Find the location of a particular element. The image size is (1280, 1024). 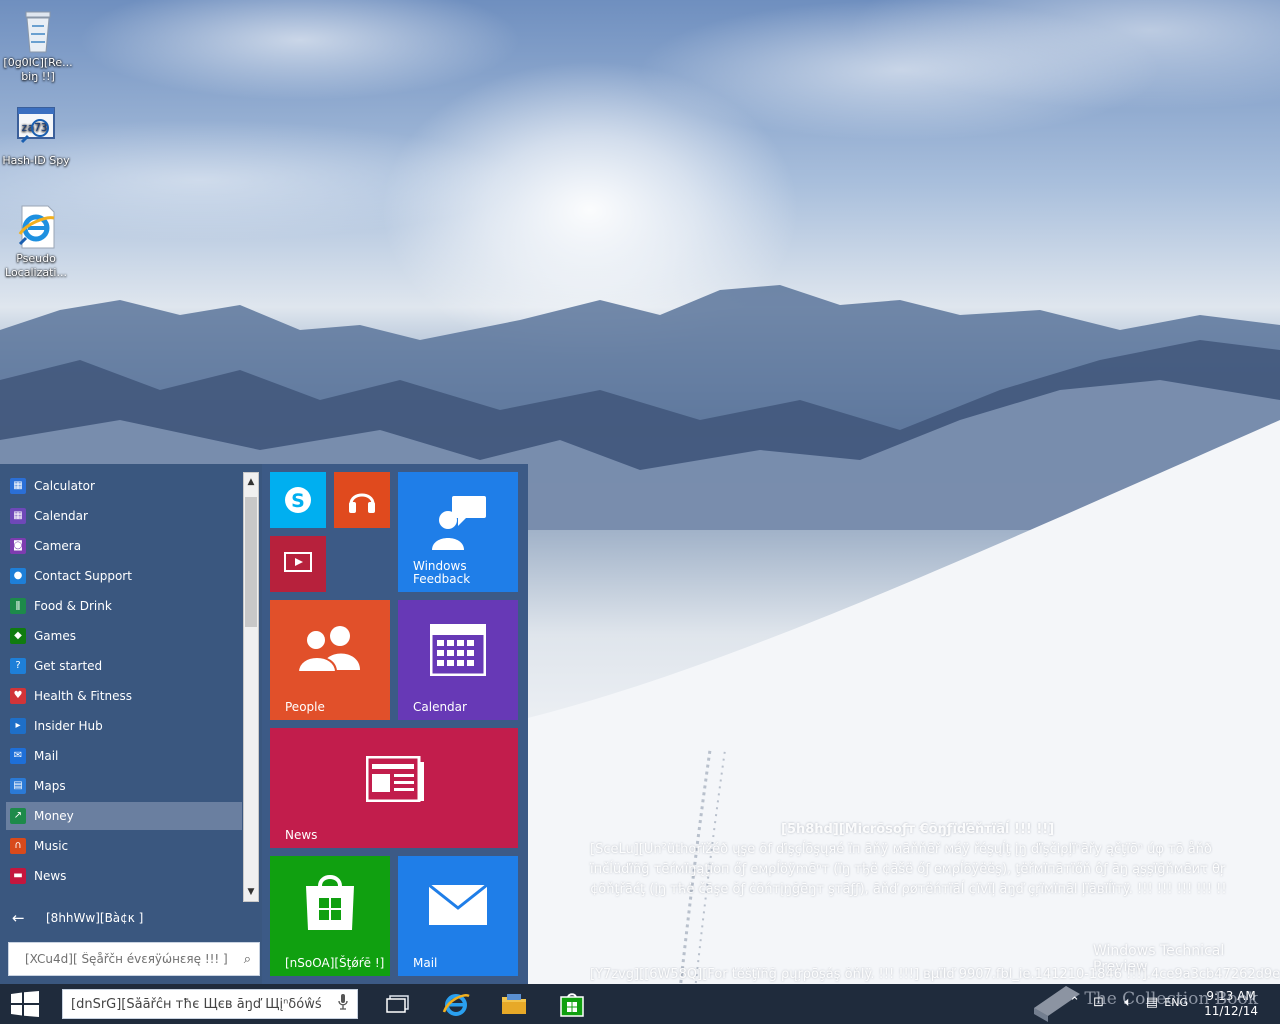

desktop-icon-recycle-bin: [0g0IC][Re... biŋ !!] is located at coordinates (38, 46).